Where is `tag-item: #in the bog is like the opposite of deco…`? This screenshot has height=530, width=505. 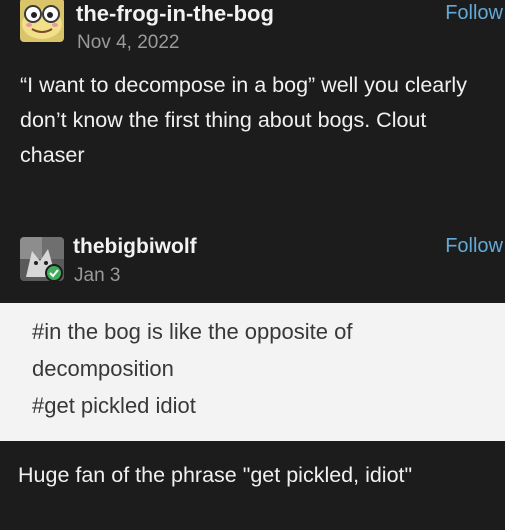 tag-item: #in the bog is like the opposite of deco… is located at coordinates (242, 350).